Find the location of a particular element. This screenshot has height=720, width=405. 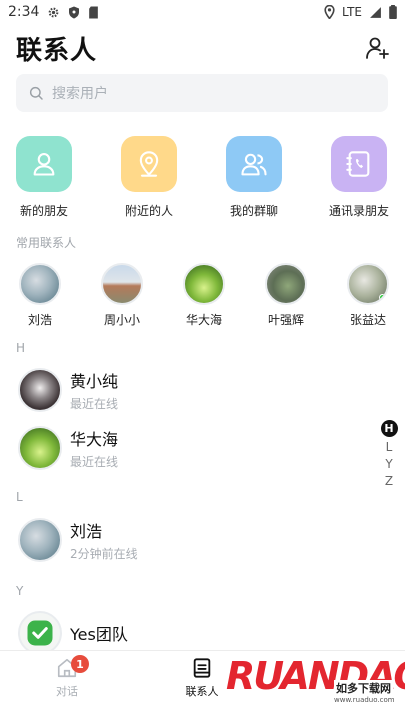

check-icon is located at coordinates (40, 633).